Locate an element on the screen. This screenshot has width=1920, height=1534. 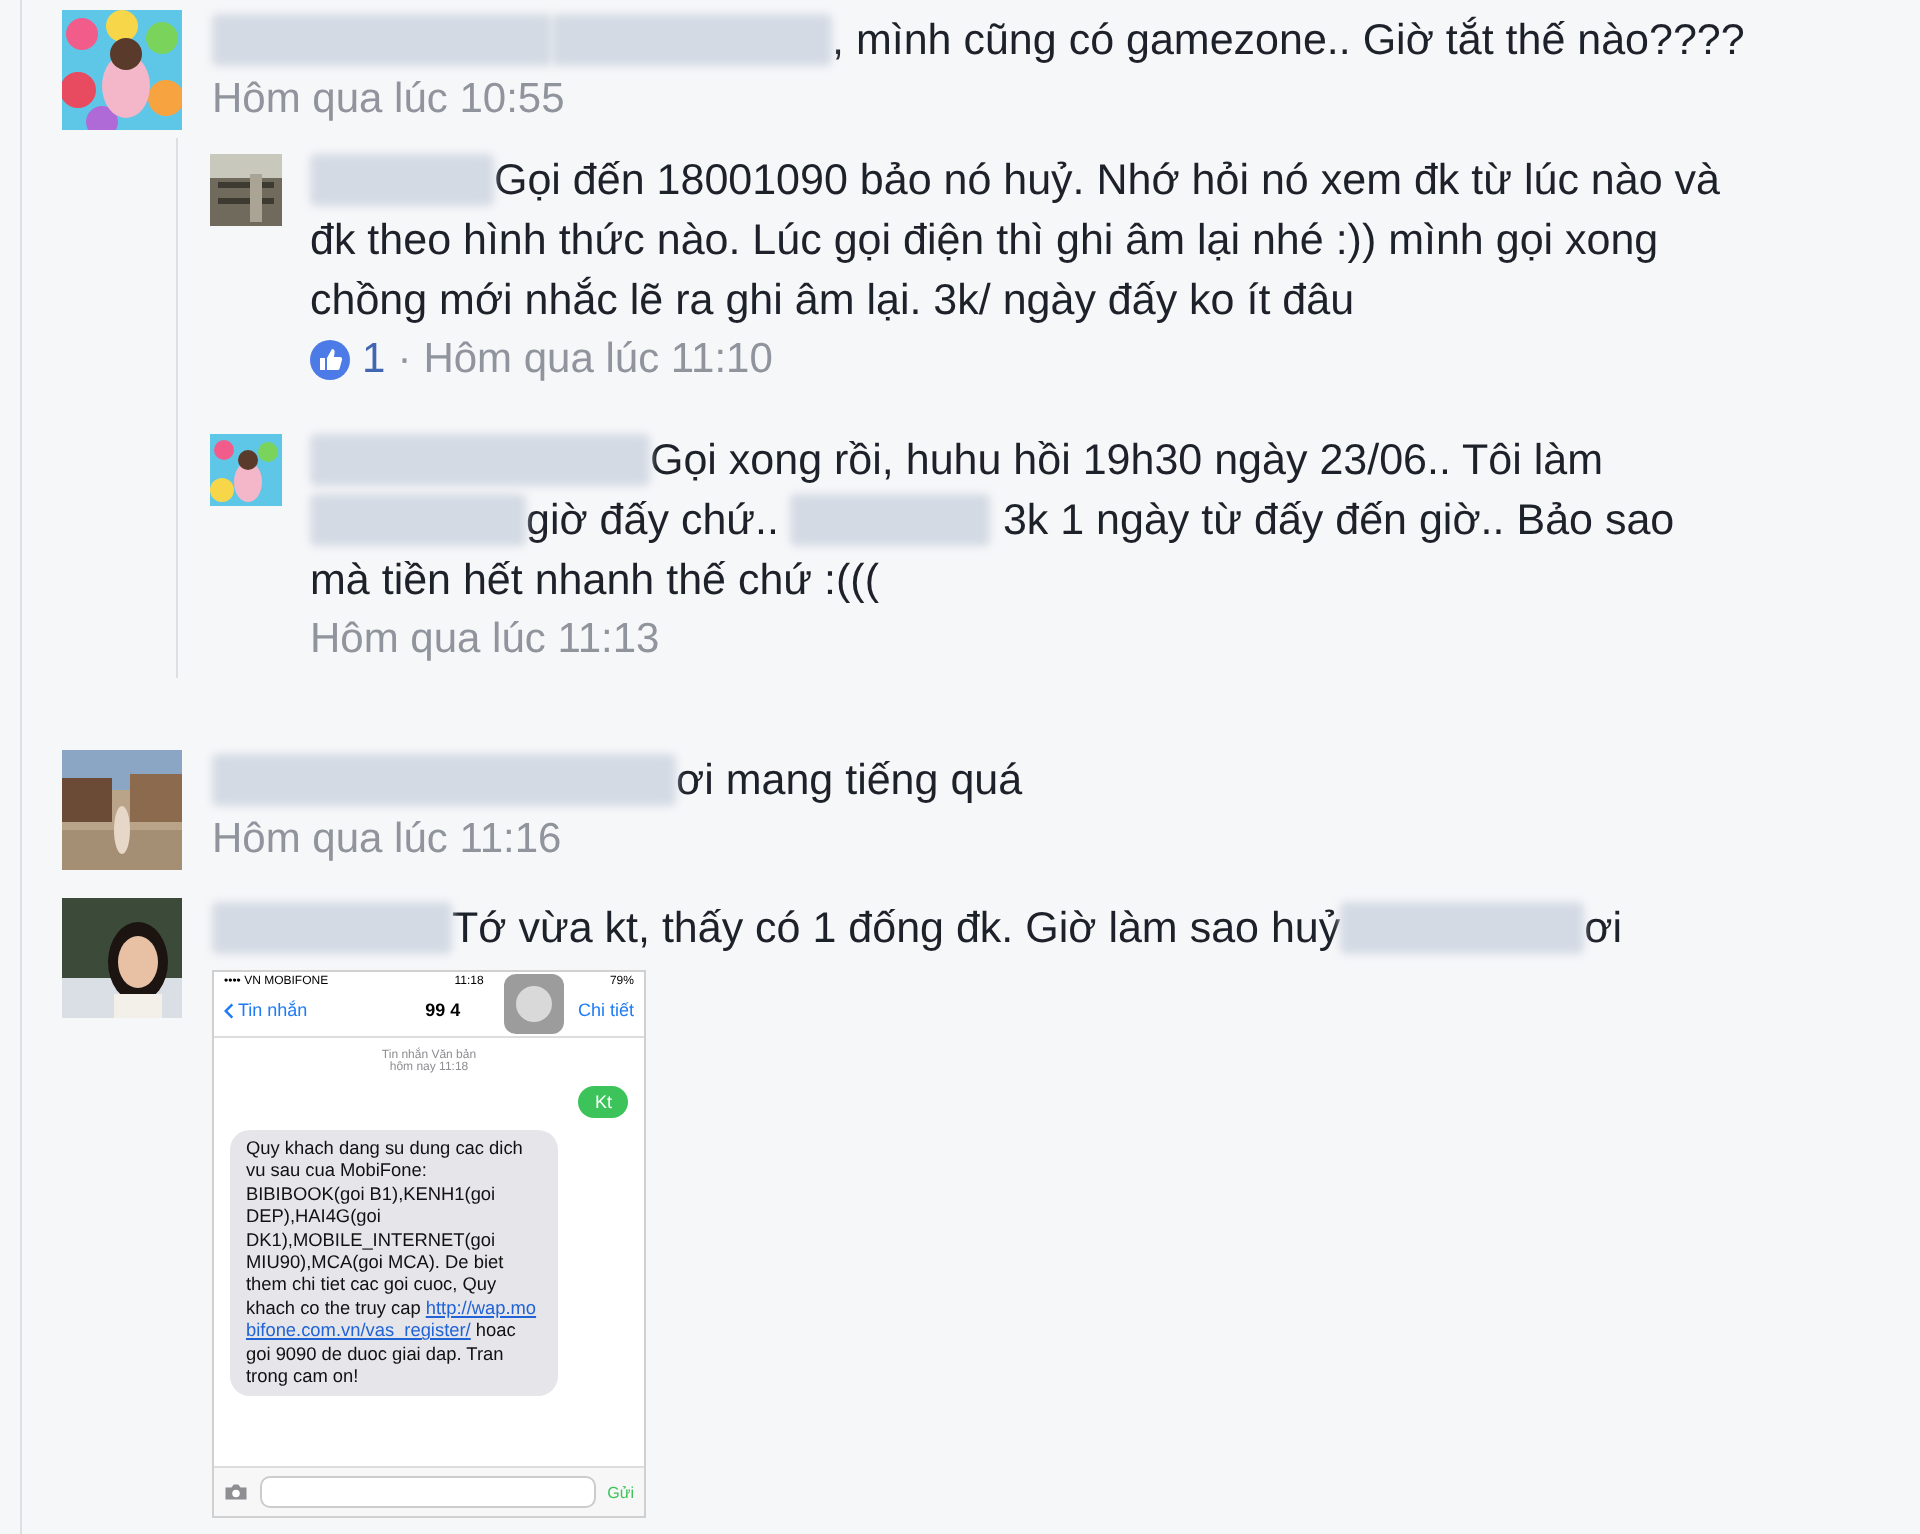
timestamp-link: Hôm qua lúc 11:16 is located at coordinates (387, 840).